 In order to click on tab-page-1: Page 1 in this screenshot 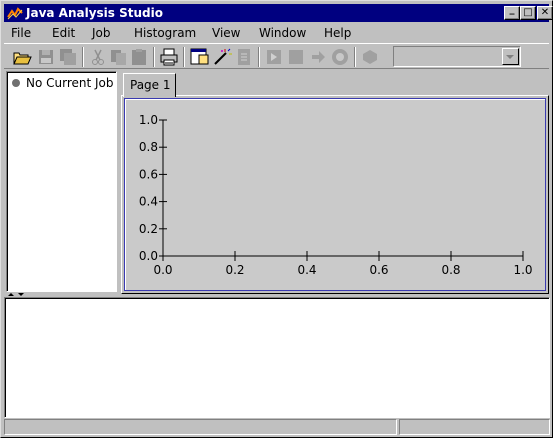, I will do `click(149, 85)`.